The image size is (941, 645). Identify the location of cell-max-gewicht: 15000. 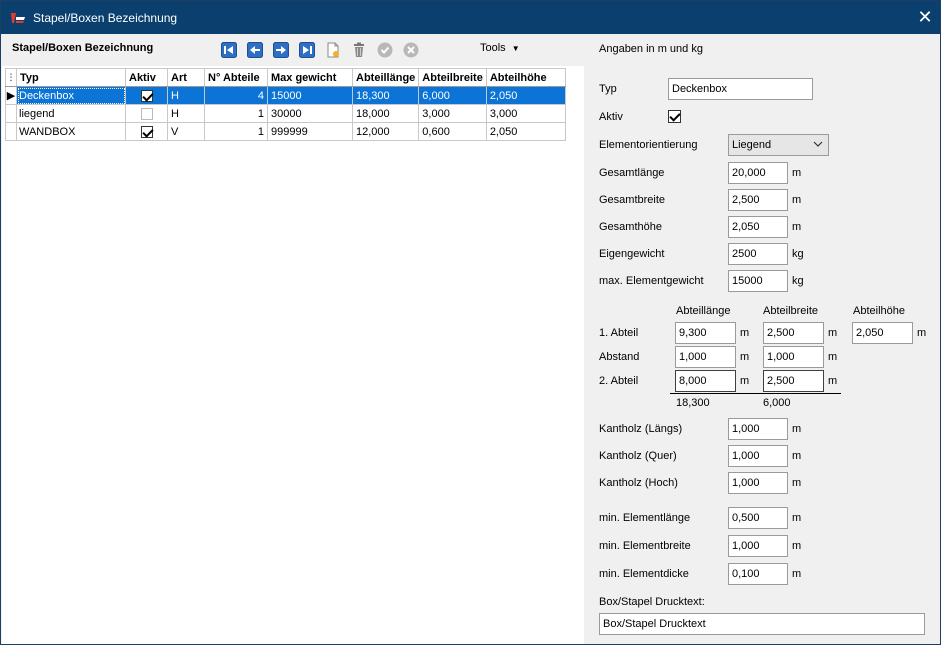
(310, 95).